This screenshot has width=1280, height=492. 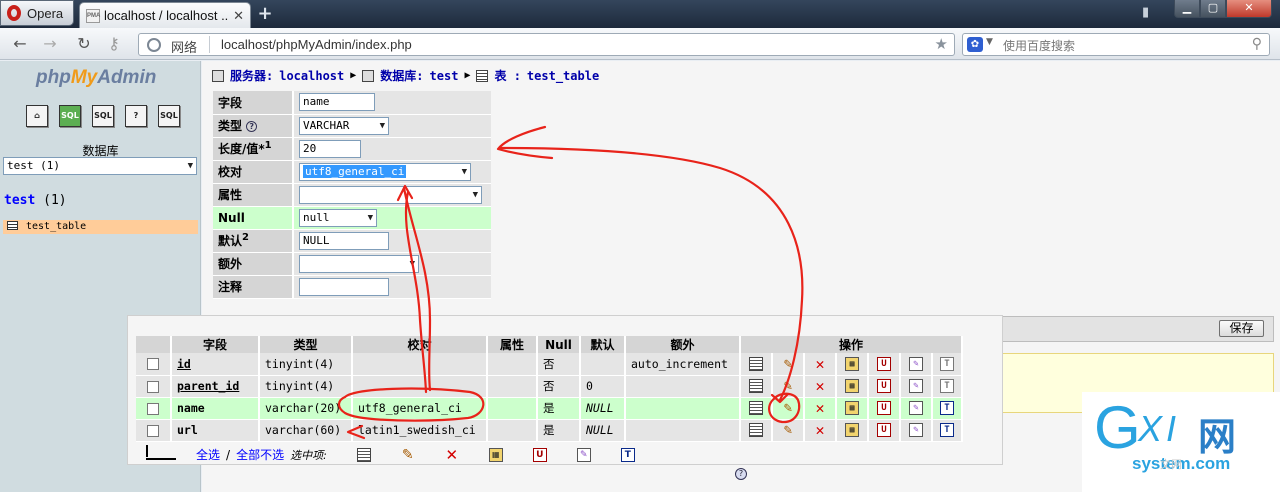 What do you see at coordinates (359, 263) in the screenshot?
I see `extra-select: ▼` at bounding box center [359, 263].